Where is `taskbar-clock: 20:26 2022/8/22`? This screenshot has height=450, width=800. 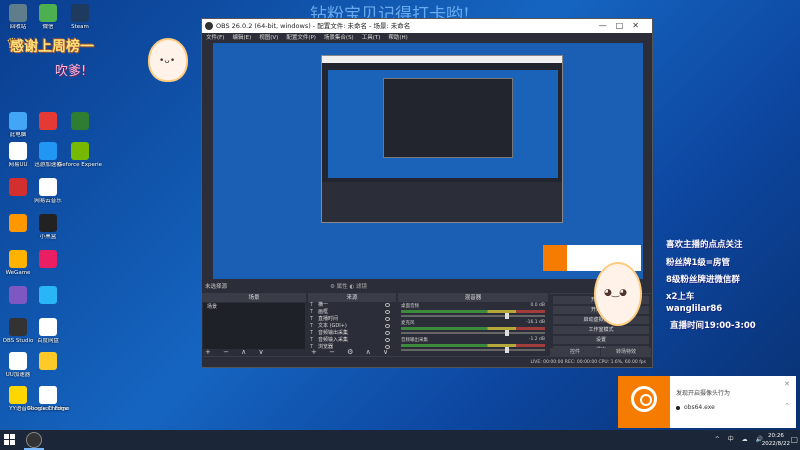
taskbar-clock: 20:26 2022/8/22 is located at coordinates (776, 440).